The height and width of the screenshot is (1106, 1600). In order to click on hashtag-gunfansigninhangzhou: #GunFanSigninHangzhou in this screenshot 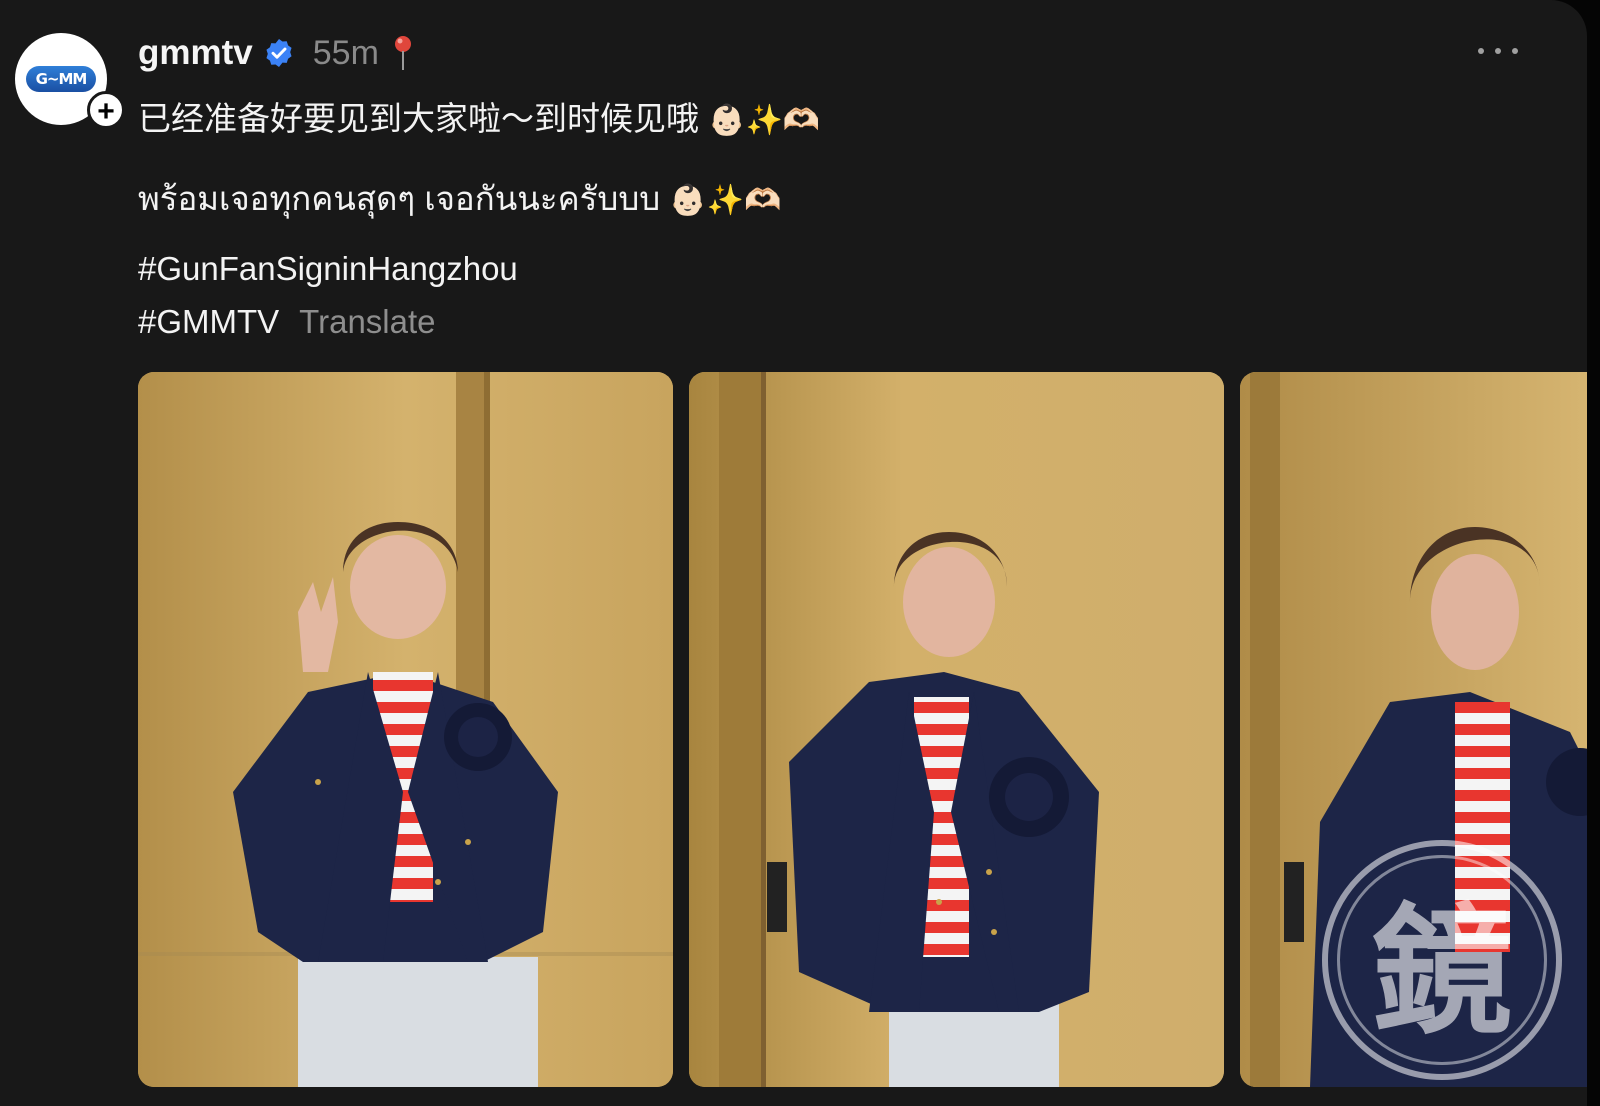, I will do `click(328, 269)`.